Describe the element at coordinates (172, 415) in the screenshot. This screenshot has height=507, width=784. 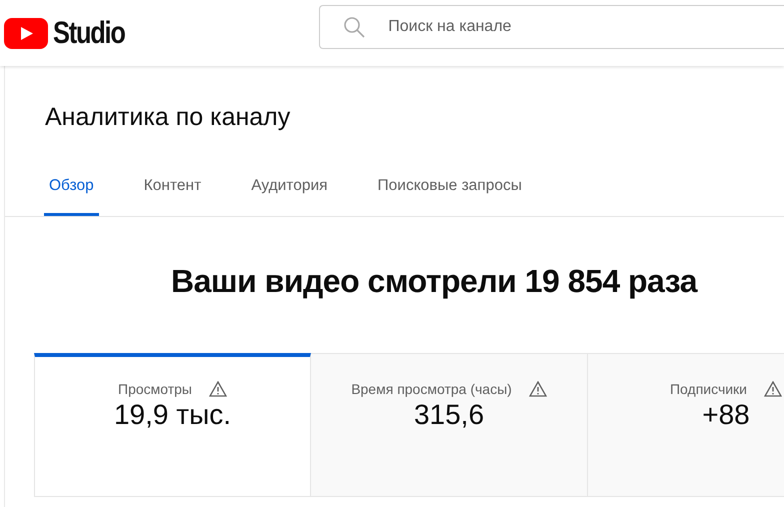
I see `metric-value: 19,9 тыс.` at that location.